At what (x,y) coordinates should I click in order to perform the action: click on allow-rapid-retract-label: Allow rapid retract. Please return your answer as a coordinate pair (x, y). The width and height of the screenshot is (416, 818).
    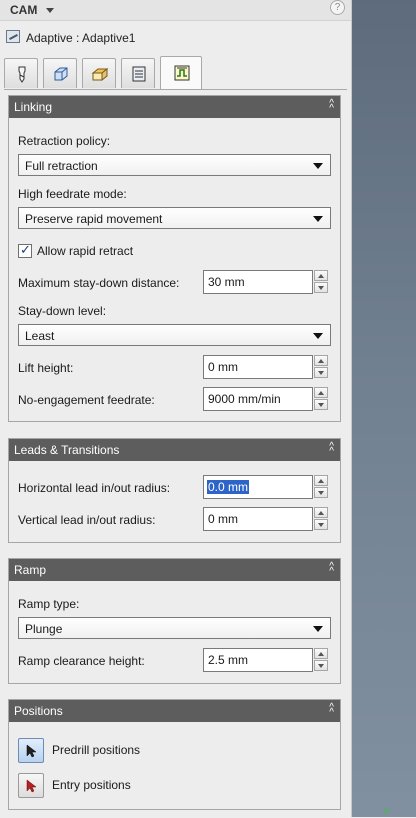
    Looking at the image, I should click on (85, 251).